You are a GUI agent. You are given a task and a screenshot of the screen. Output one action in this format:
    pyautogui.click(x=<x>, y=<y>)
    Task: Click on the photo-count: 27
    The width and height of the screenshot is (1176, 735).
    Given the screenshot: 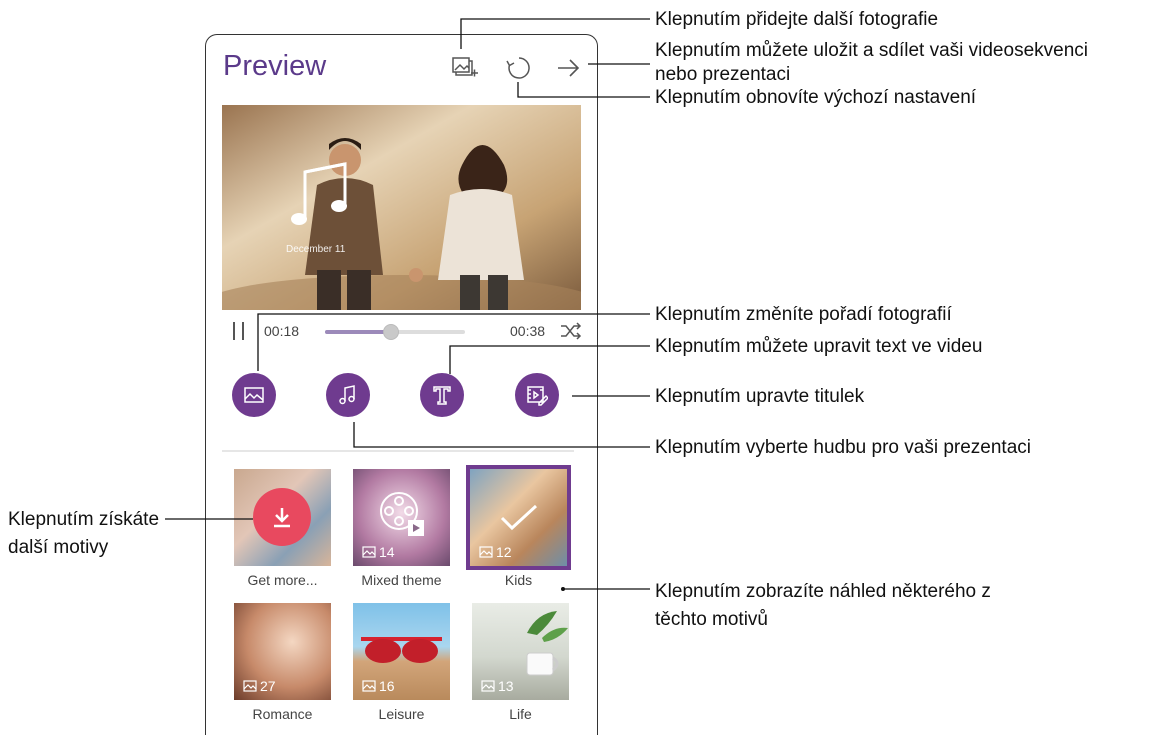 What is the action you would take?
    pyautogui.click(x=259, y=686)
    